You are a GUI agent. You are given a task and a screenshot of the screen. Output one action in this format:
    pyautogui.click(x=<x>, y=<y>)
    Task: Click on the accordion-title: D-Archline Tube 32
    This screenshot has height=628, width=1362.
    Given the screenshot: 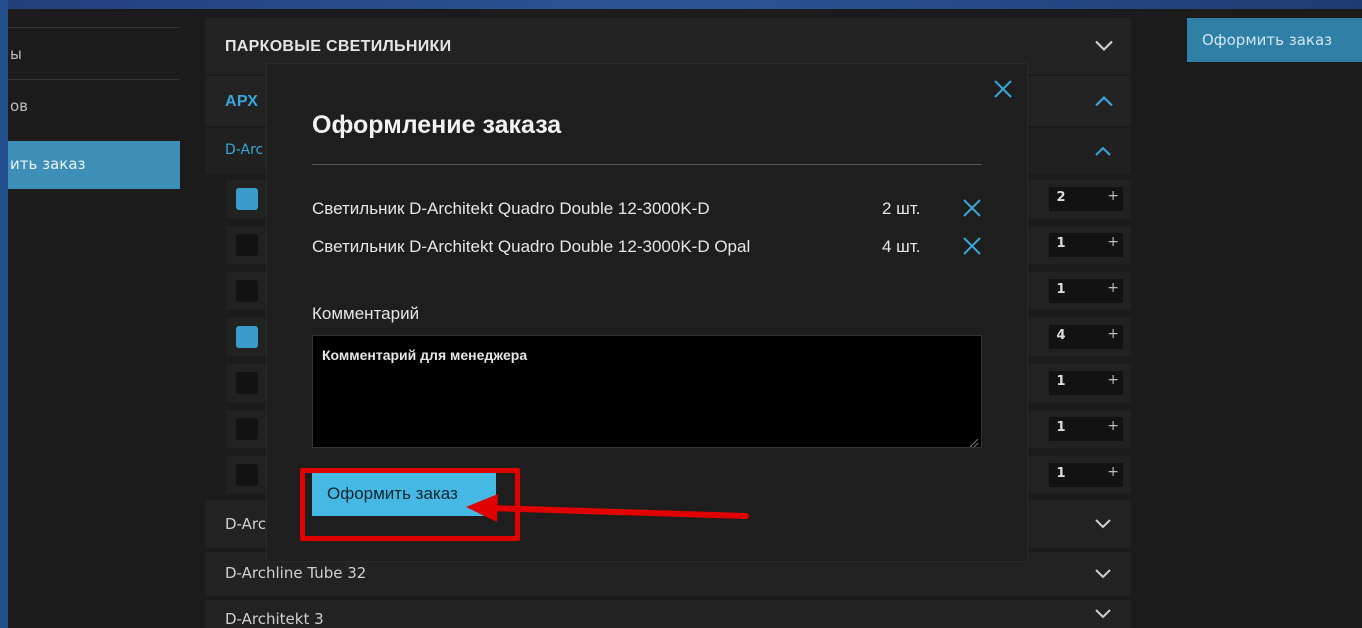 What is the action you would take?
    pyautogui.click(x=296, y=573)
    